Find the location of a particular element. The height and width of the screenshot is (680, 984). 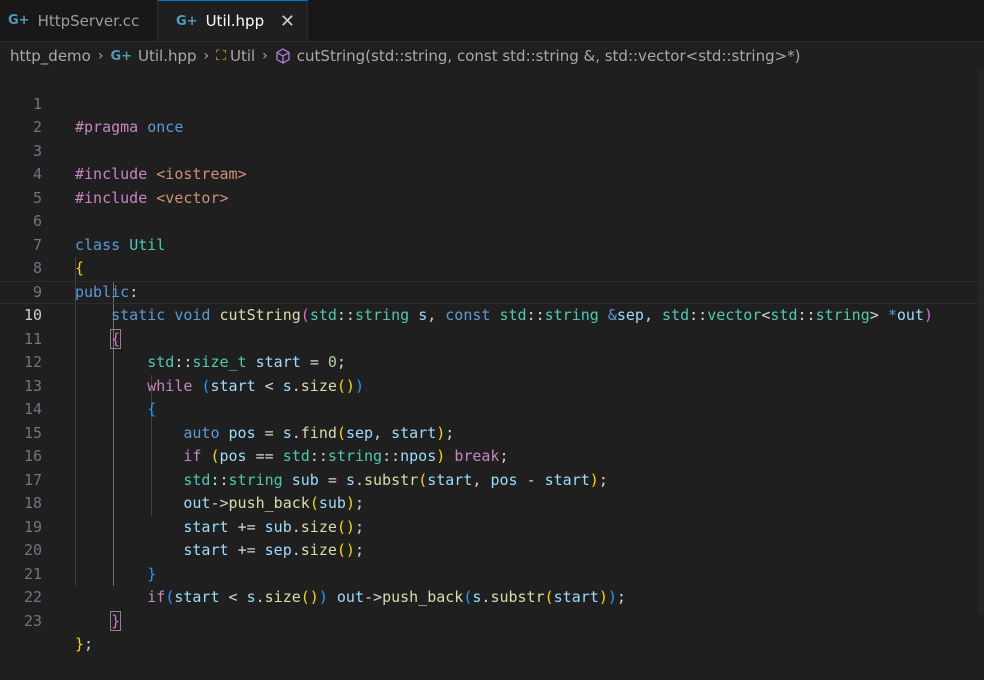

code-line: 15 if (pos == std::string::npos) break; is located at coordinates (492, 432).